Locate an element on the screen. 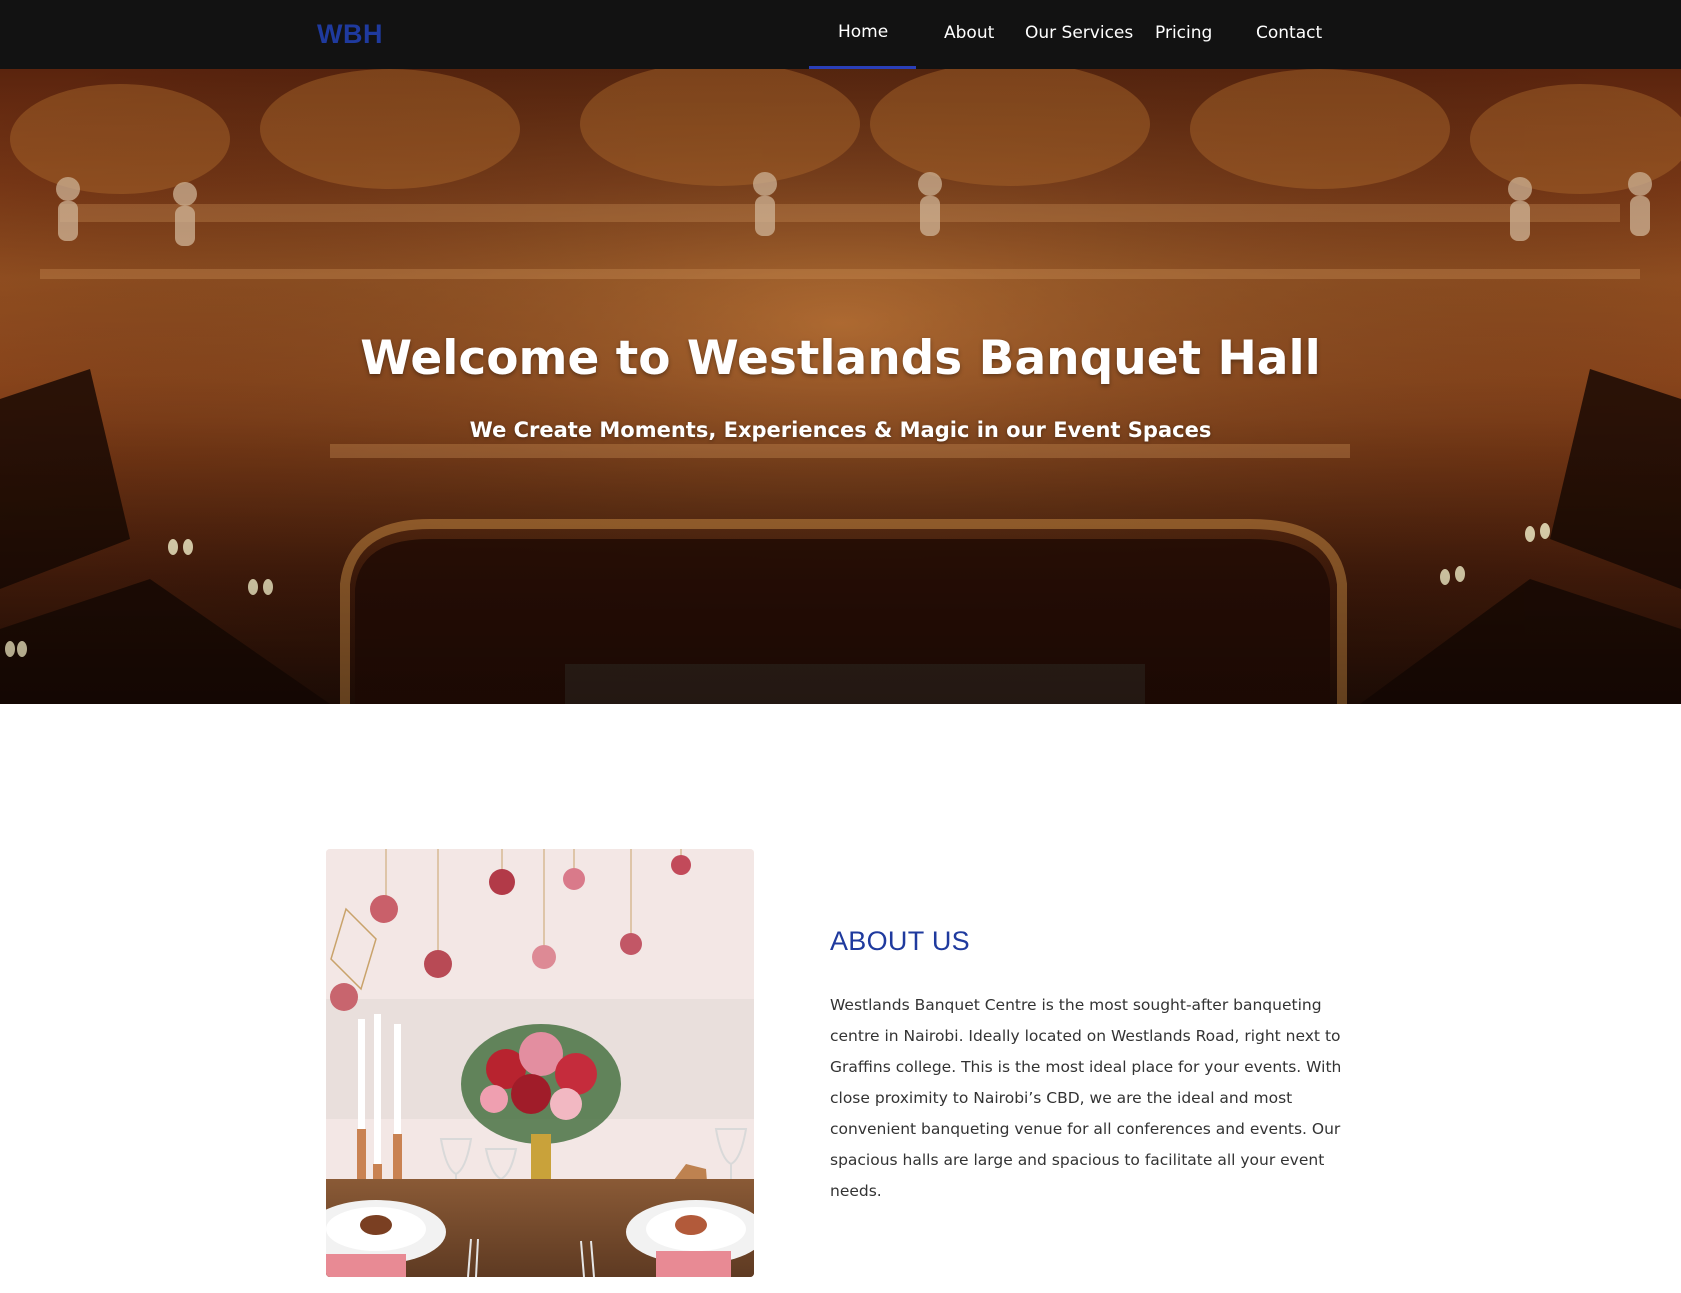  nav-home: Home is located at coordinates (863, 32).